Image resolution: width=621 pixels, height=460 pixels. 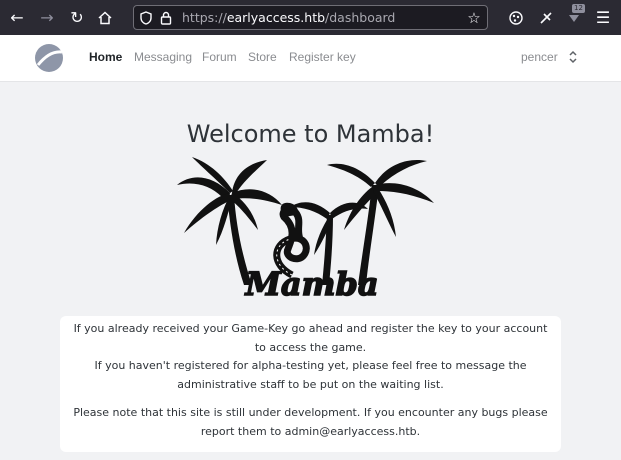 What do you see at coordinates (578, 8) in the screenshot?
I see `notification-badge: 12` at bounding box center [578, 8].